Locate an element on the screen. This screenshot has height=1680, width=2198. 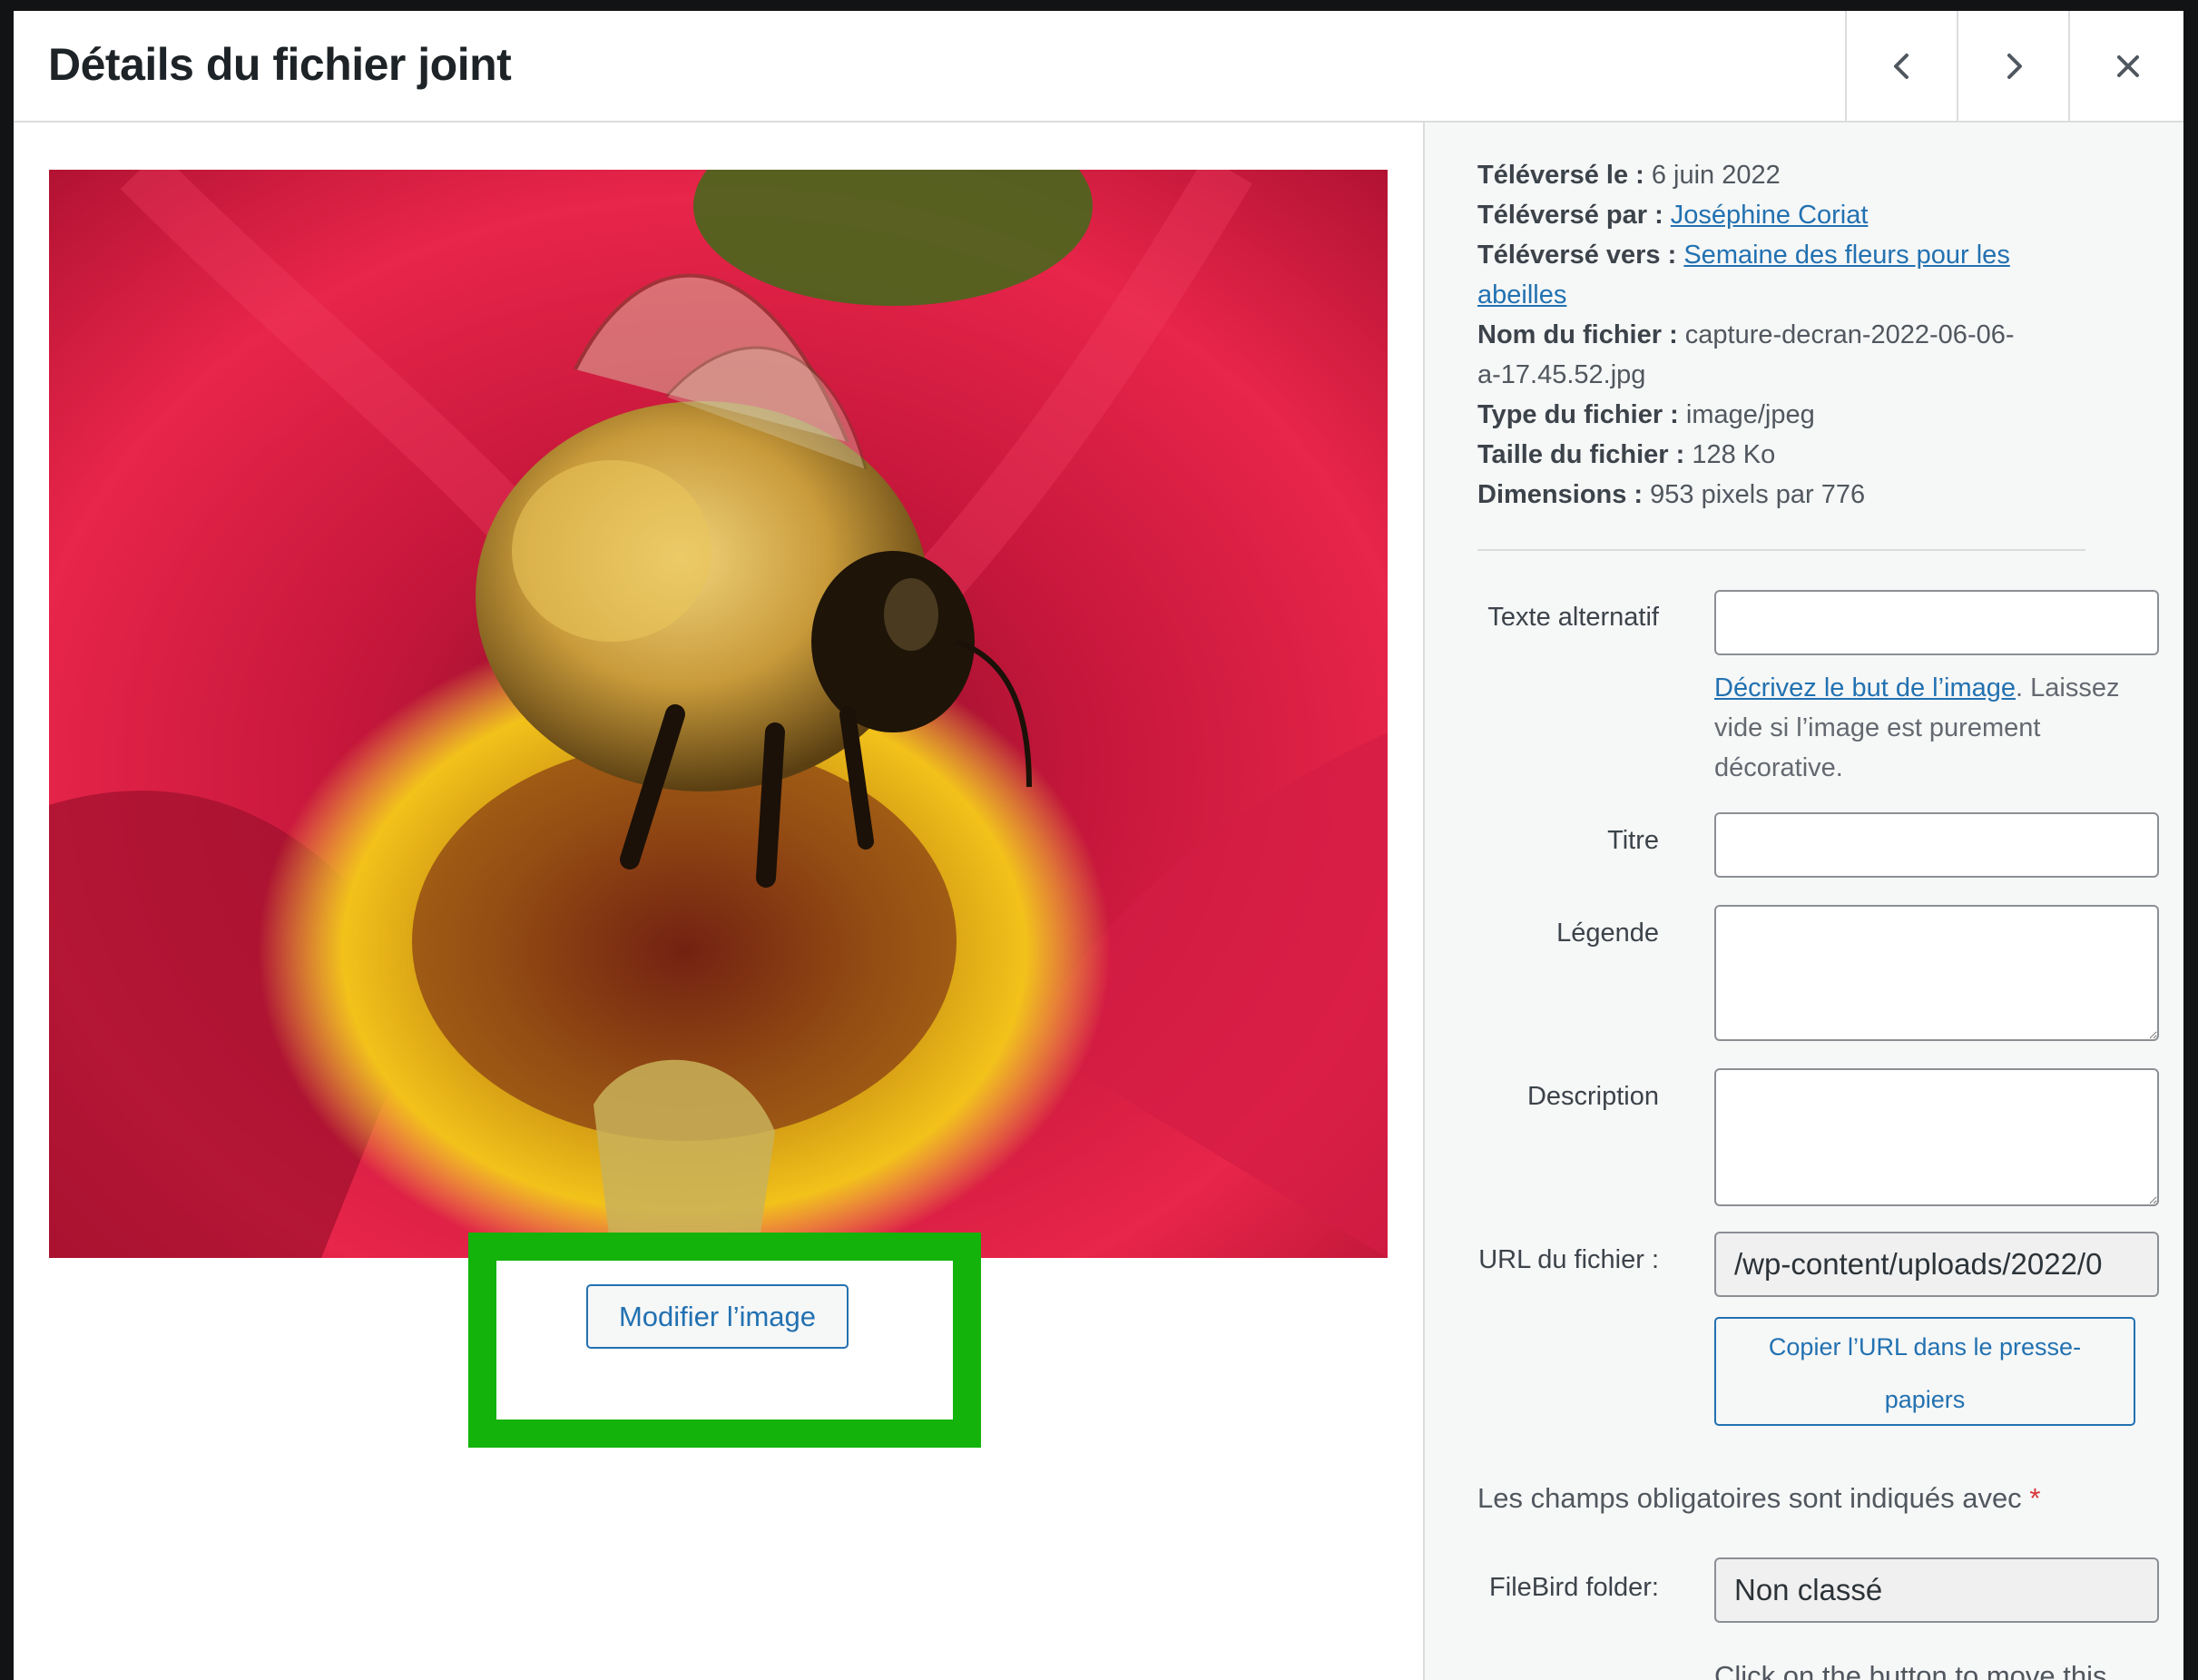
dimensions-value: 953 pixels par 776 is located at coordinates (1758, 494).